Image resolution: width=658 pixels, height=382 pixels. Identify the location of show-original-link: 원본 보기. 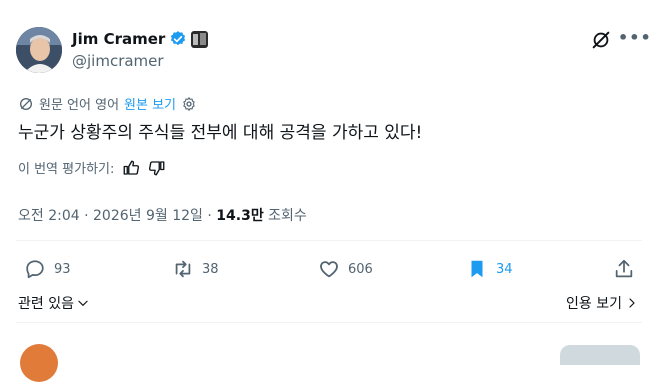
(150, 103).